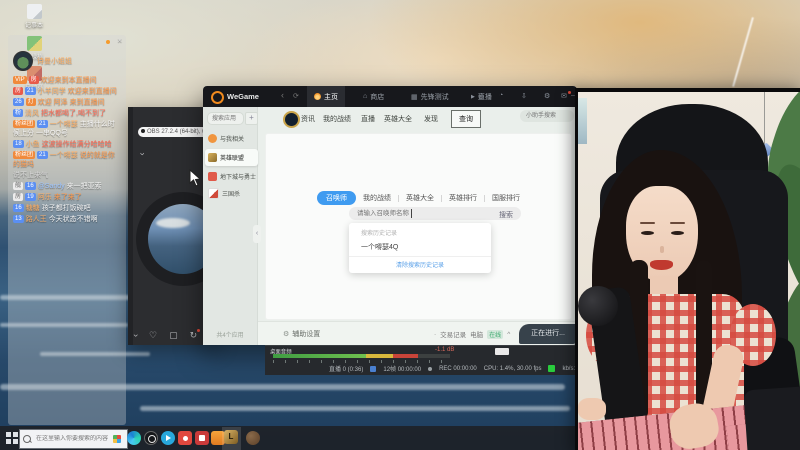 Image resolution: width=800 pixels, height=450 pixels. What do you see at coordinates (379, 234) in the screenshot?
I see `history-header: 搜索历史记录` at bounding box center [379, 234].